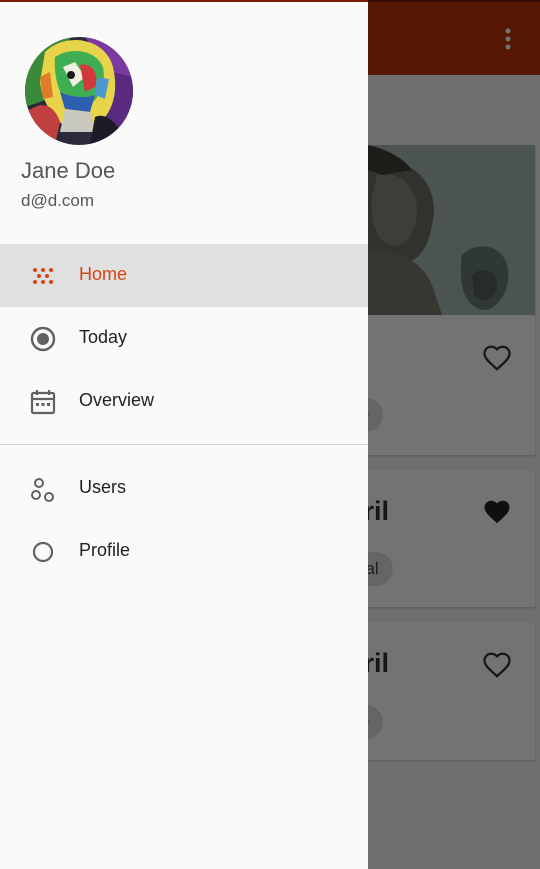 The width and height of the screenshot is (540, 869). I want to click on nav-item-today: Today, so click(184, 338).